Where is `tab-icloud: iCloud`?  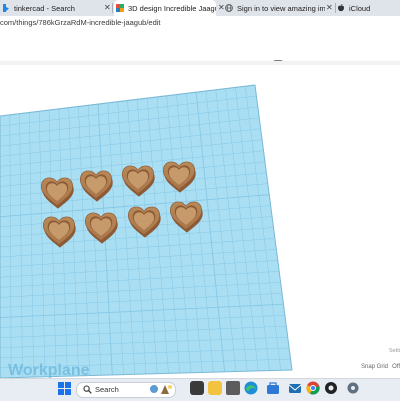 tab-icloud: iCloud is located at coordinates (367, 8).